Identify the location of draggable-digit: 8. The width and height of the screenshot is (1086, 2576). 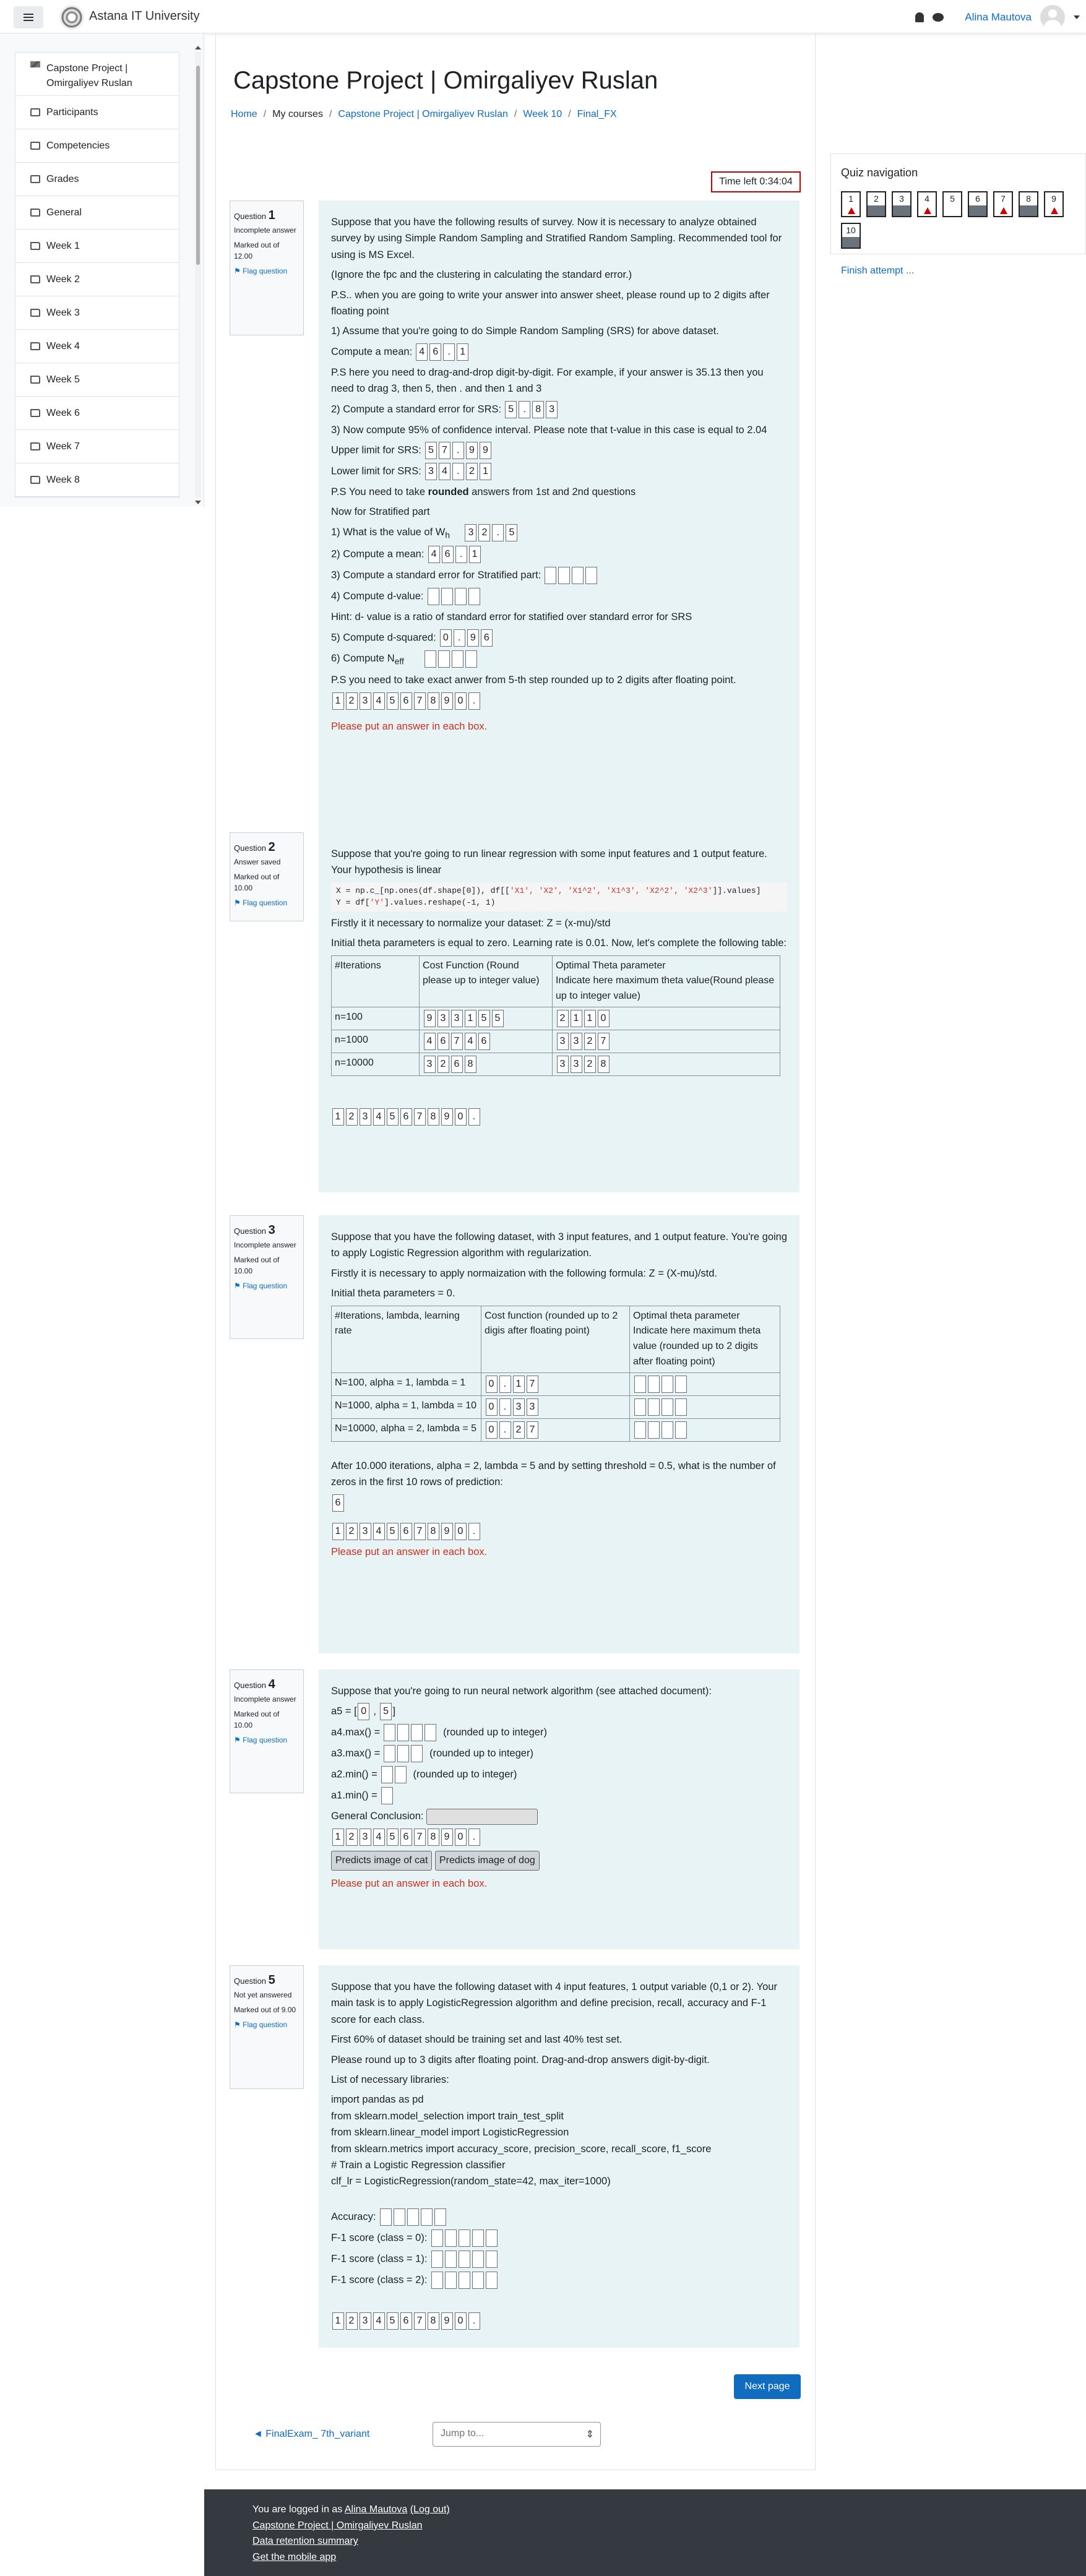
(433, 1117).